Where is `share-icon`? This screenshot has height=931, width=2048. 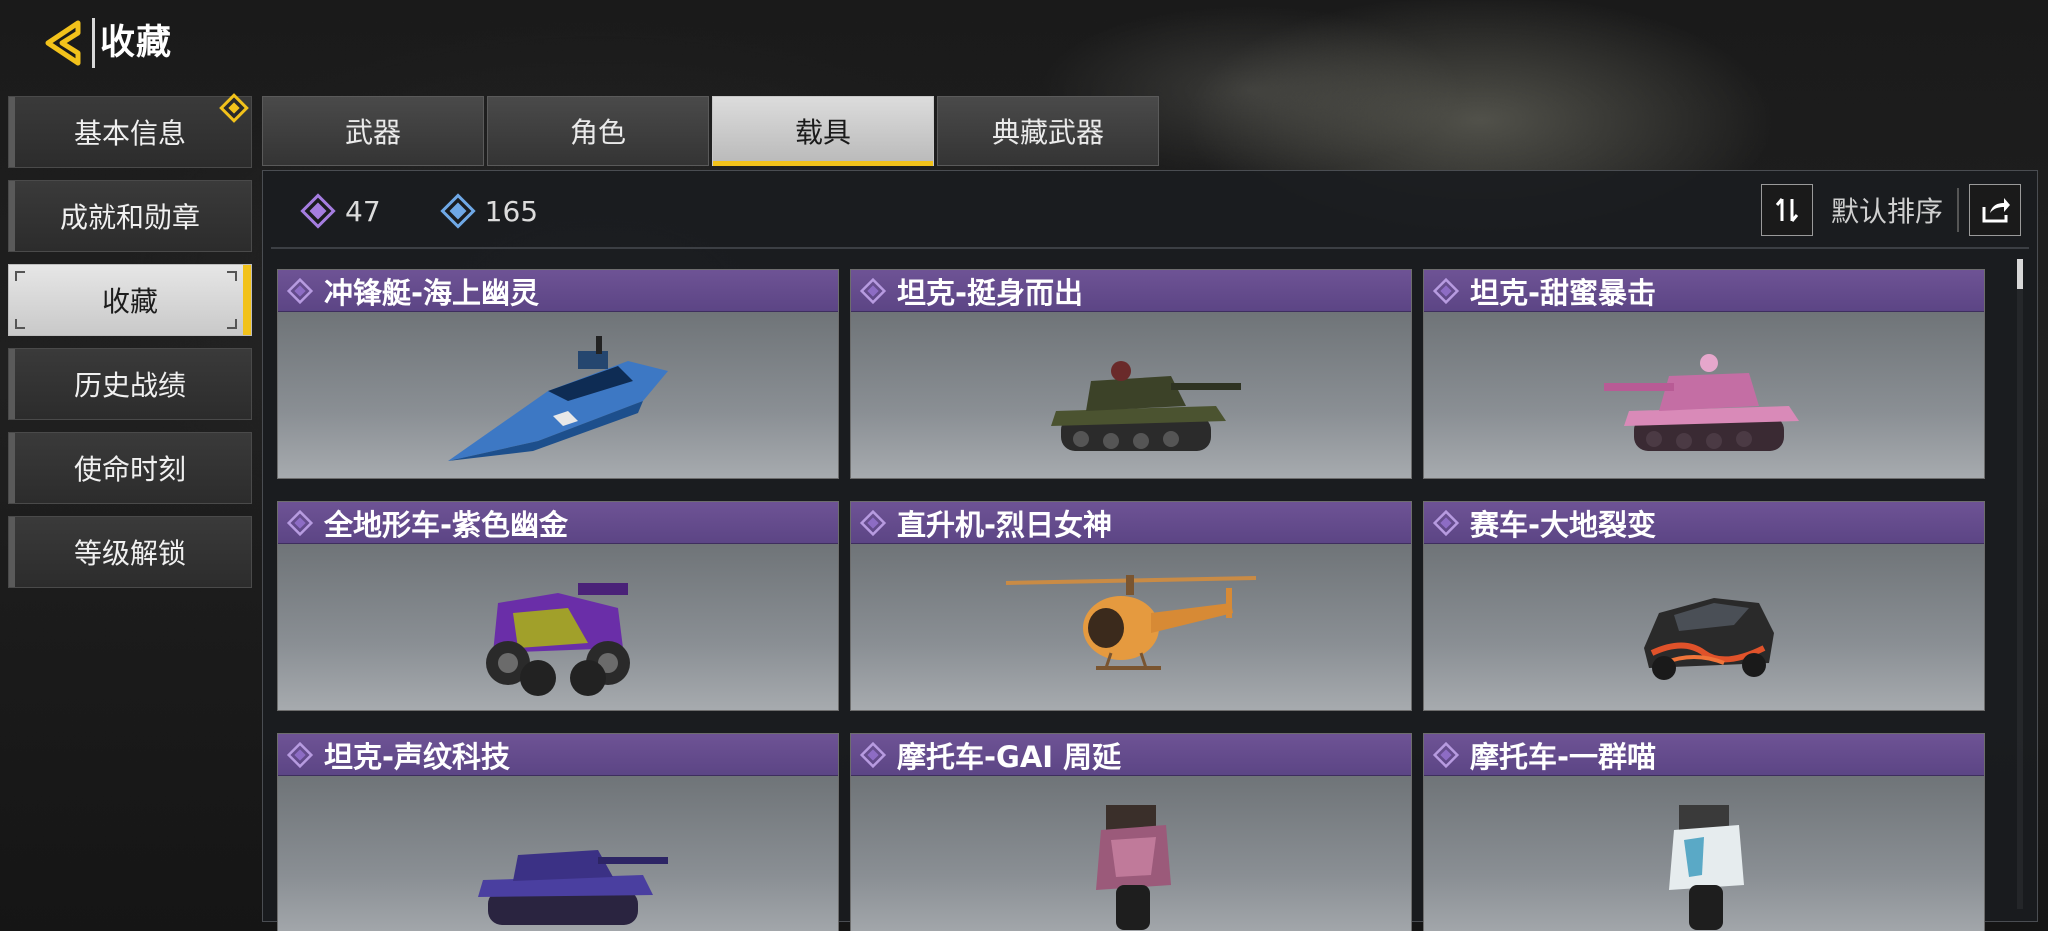
share-icon is located at coordinates (1996, 210).